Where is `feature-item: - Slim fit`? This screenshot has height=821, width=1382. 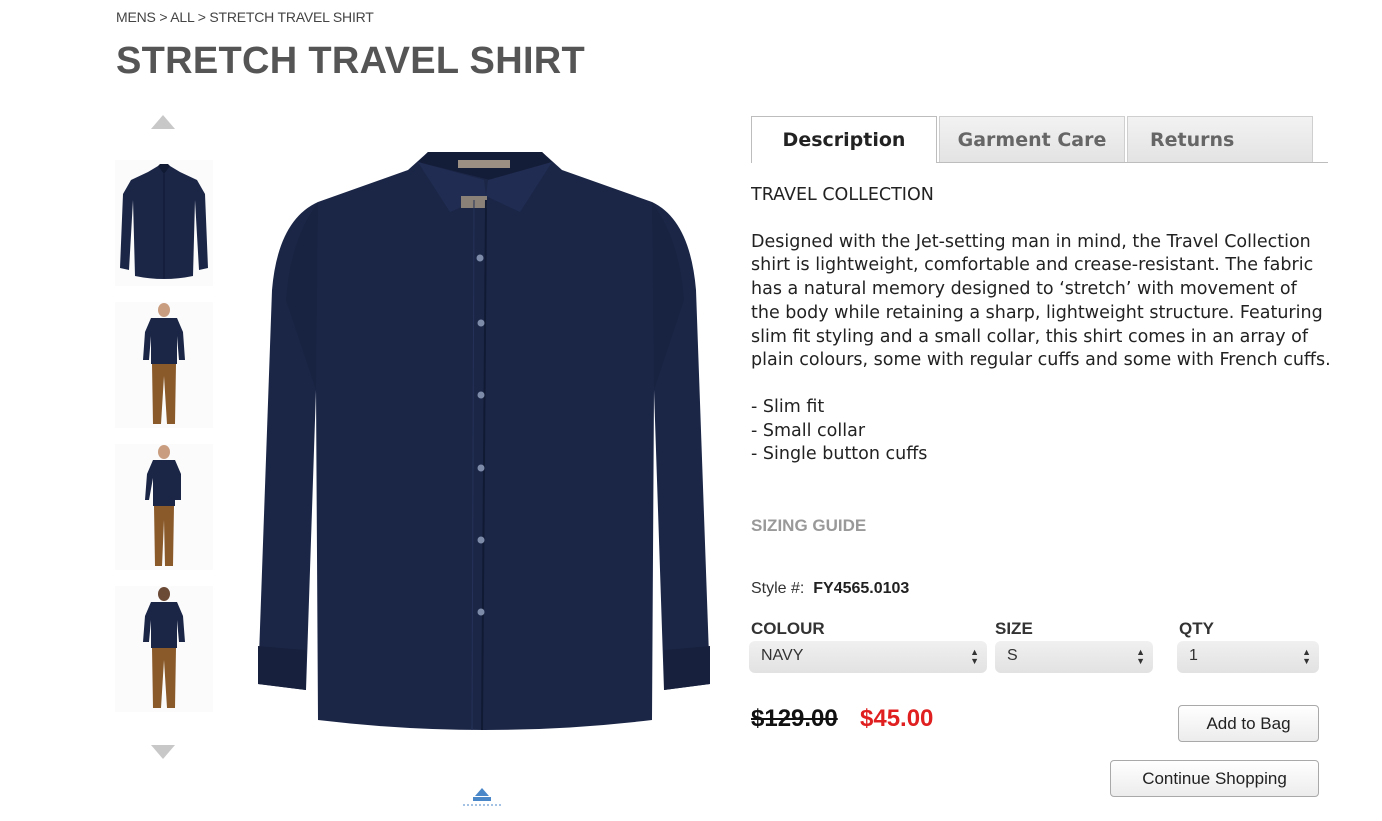 feature-item: - Slim fit is located at coordinates (788, 406).